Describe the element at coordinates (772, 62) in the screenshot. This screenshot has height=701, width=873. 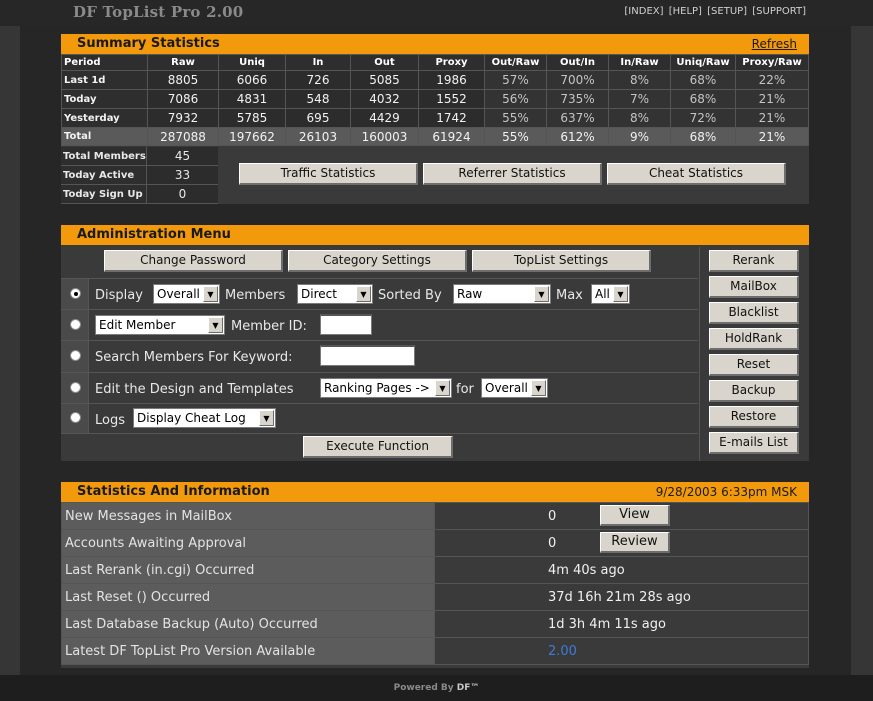
I see `col-proxy-raw: Proxy/Raw` at that location.